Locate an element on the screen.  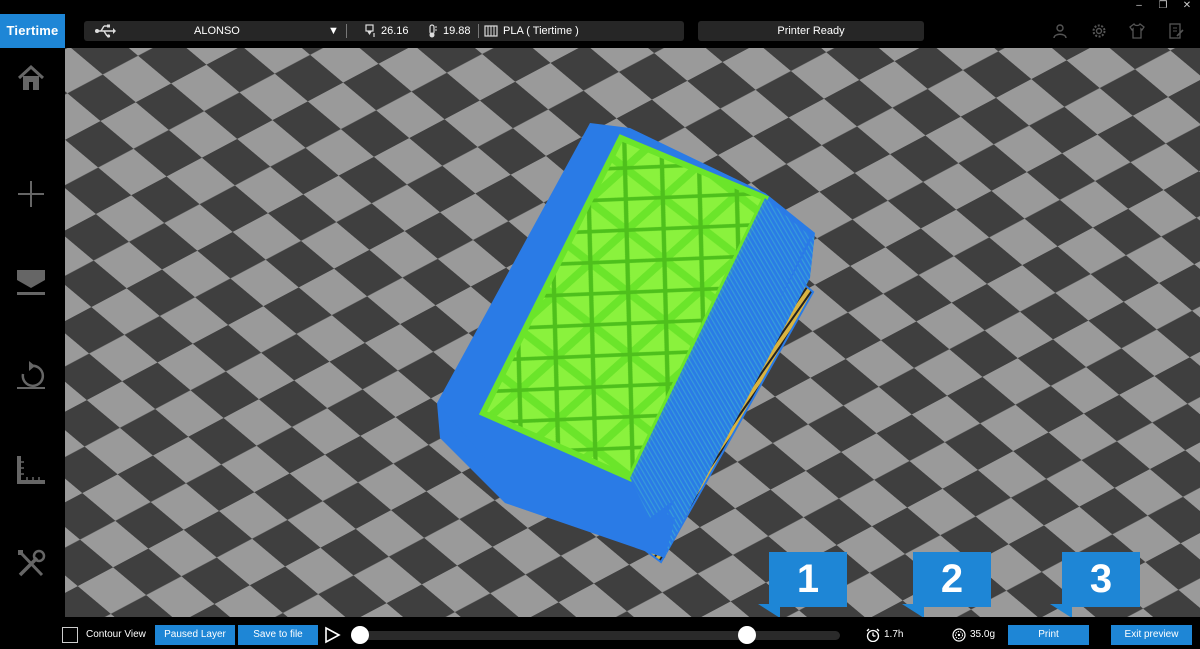
printer-status: Printer Ready is located at coordinates (811, 31).